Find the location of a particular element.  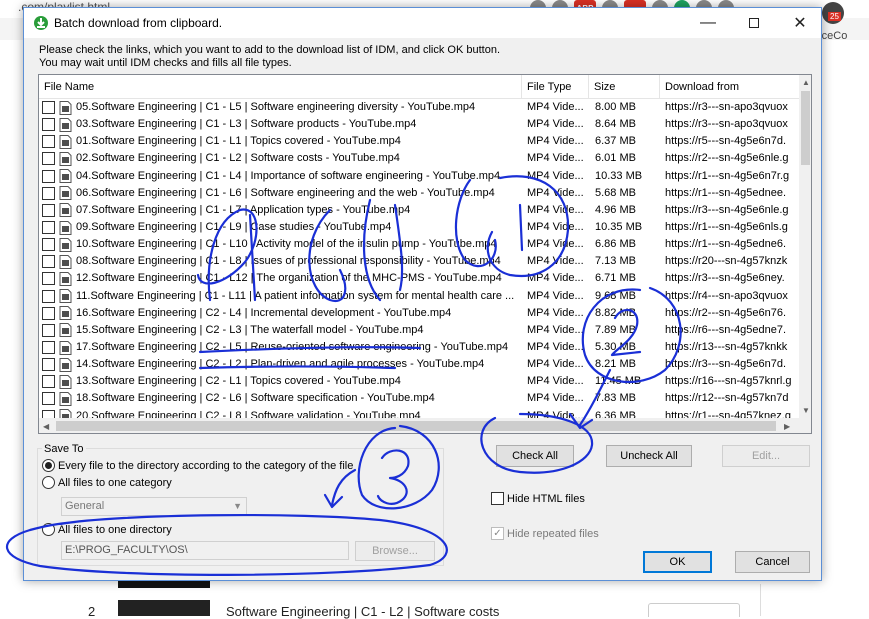

close-icon: ✕ is located at coordinates (800, 23).